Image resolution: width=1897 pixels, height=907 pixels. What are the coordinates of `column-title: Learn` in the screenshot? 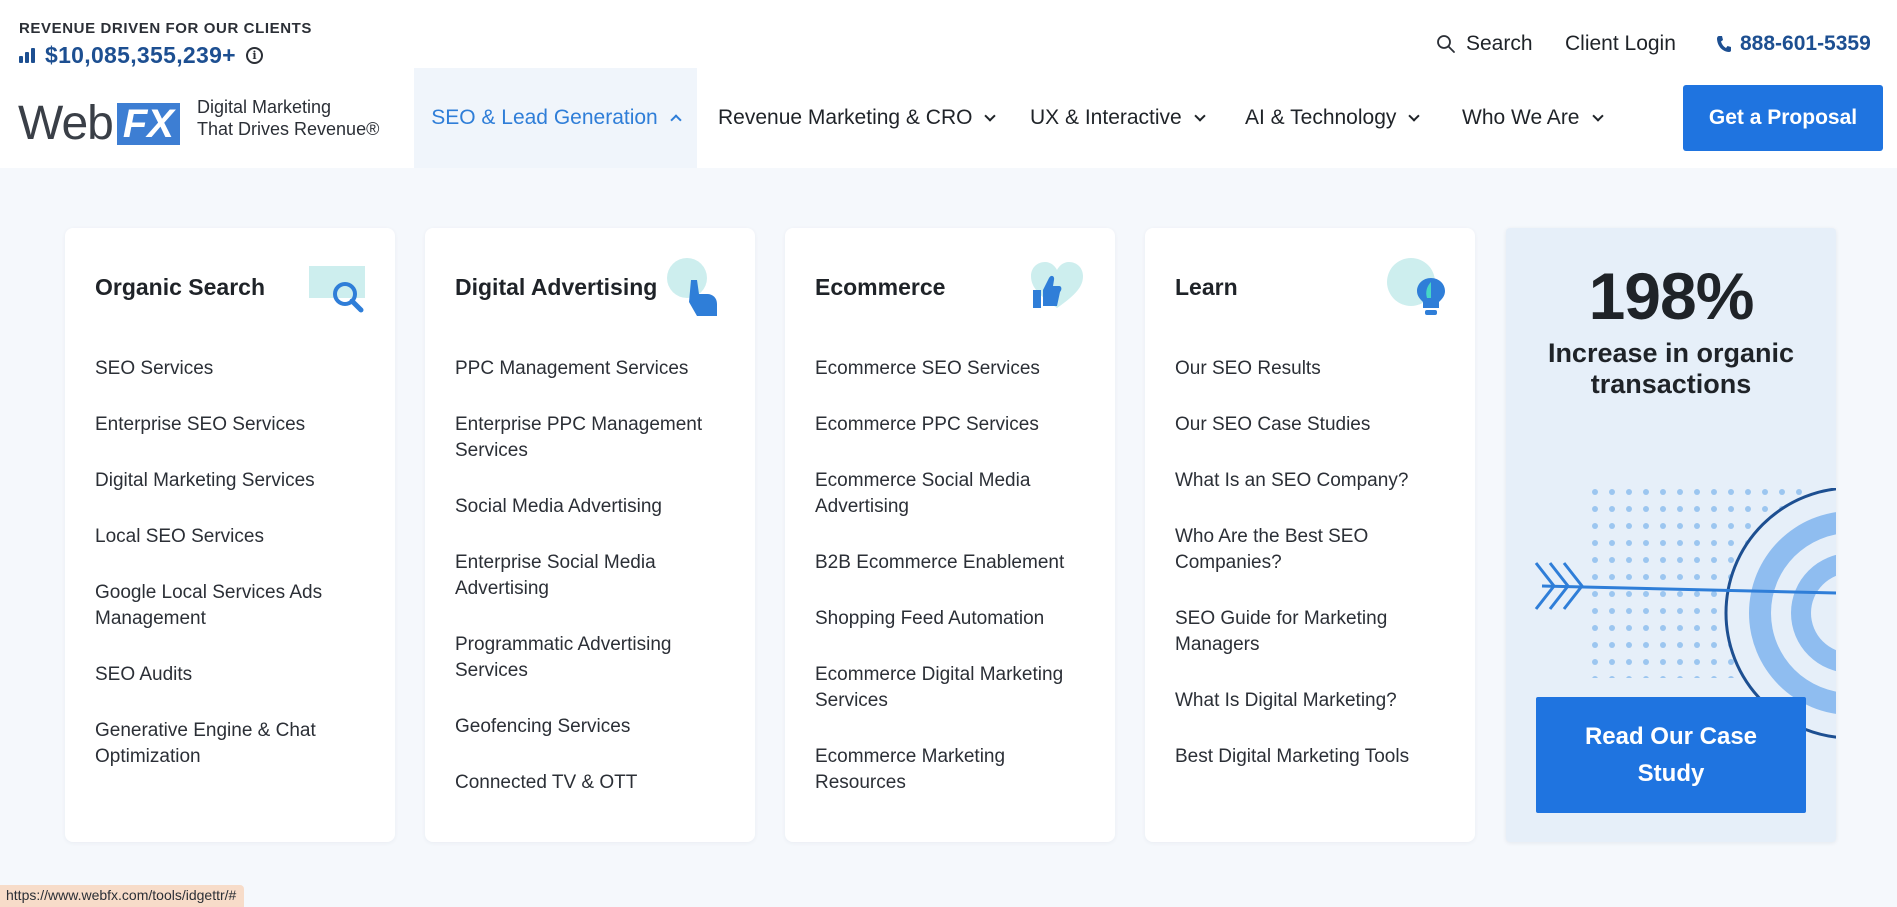 It's located at (1206, 287).